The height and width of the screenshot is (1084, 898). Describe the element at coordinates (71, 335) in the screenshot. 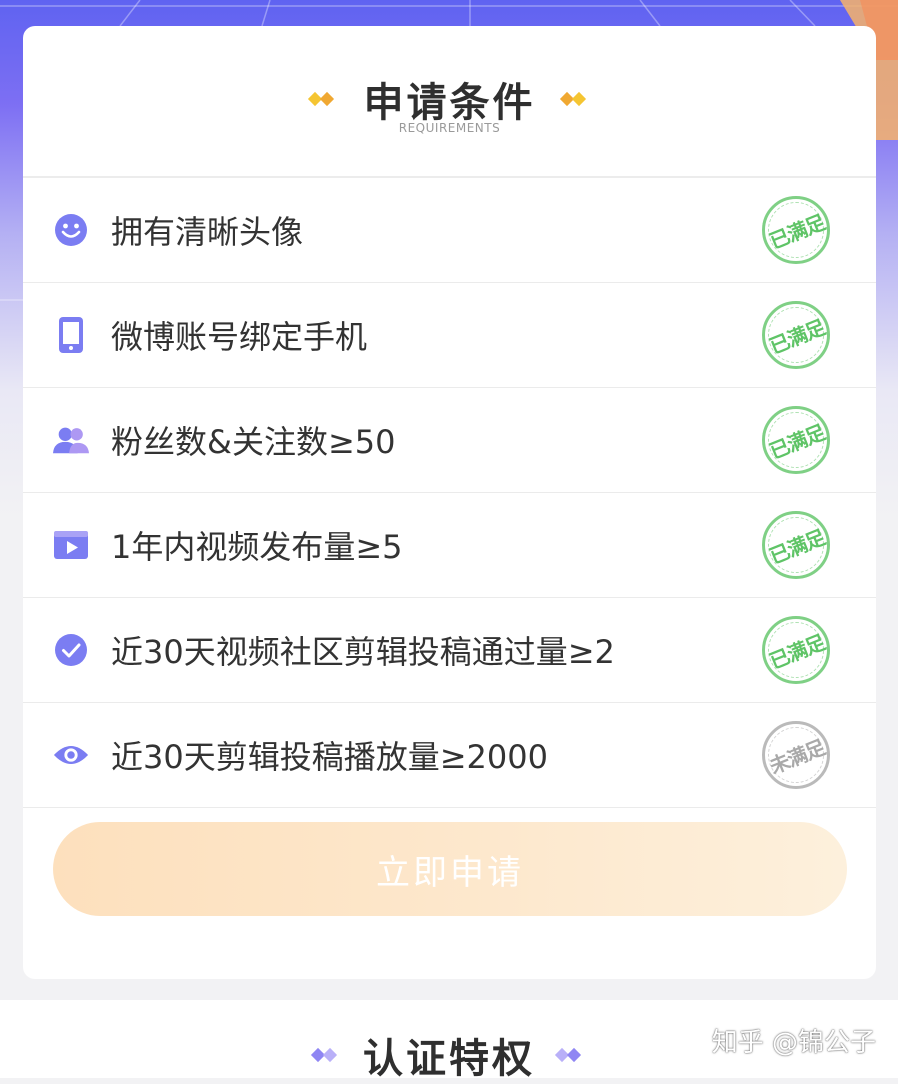

I see `phone-icon` at that location.